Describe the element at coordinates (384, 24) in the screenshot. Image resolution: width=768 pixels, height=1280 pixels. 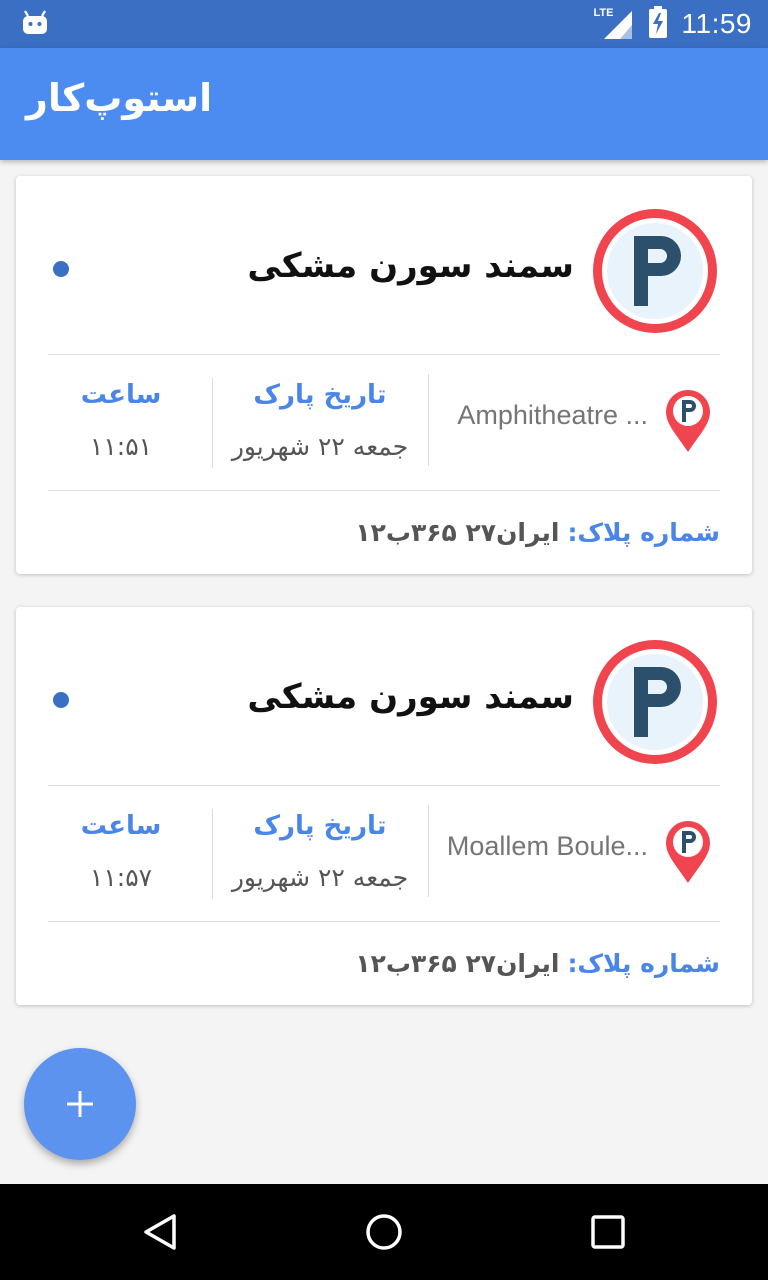
I see `status-bar: LTE 11:59` at that location.